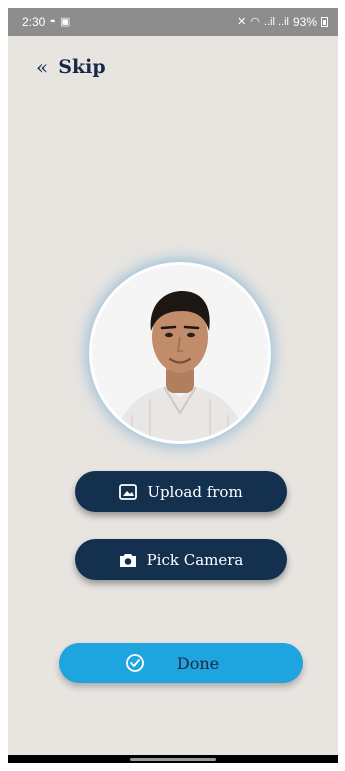 The width and height of the screenshot is (345, 771). I want to click on done-button: Done, so click(181, 663).